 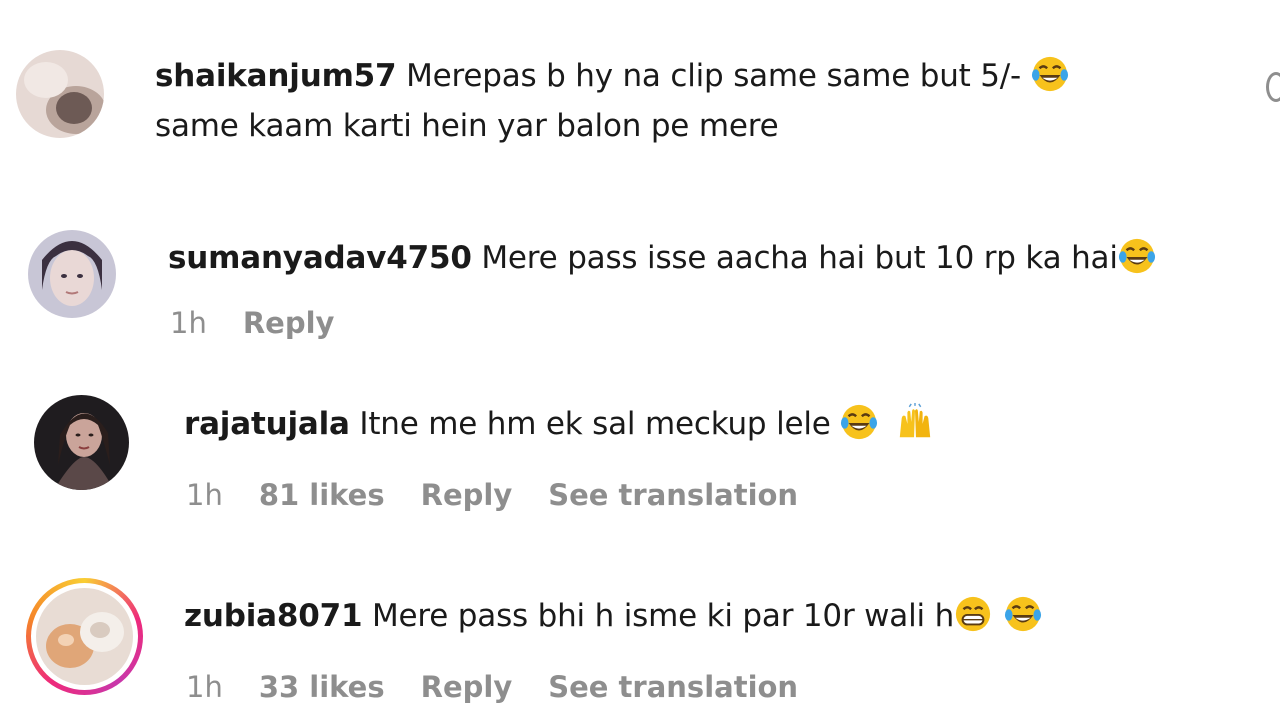 What do you see at coordinates (322, 687) in the screenshot?
I see `likes-count: 33 likes` at bounding box center [322, 687].